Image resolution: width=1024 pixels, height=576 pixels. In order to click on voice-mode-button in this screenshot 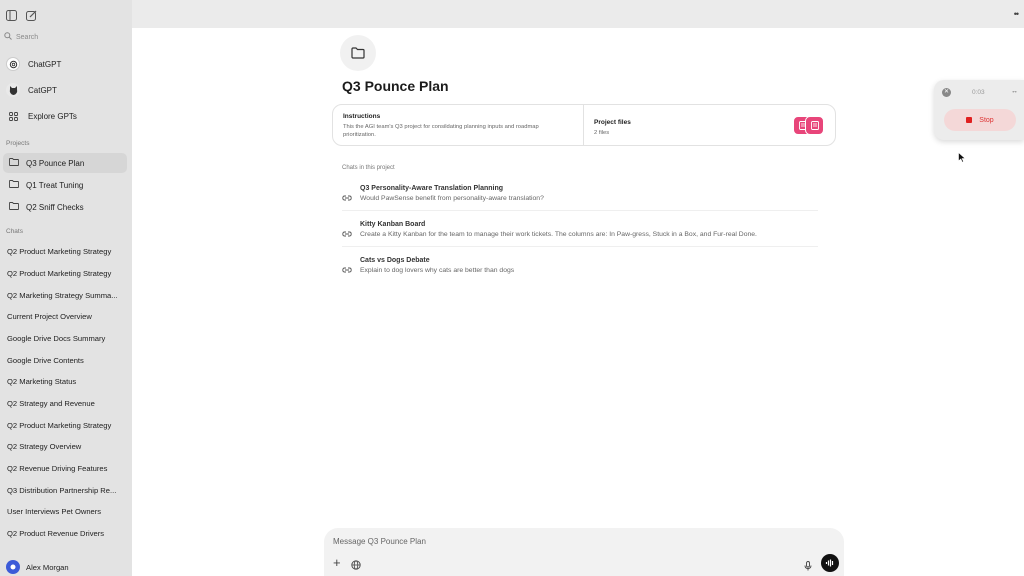, I will do `click(830, 563)`.